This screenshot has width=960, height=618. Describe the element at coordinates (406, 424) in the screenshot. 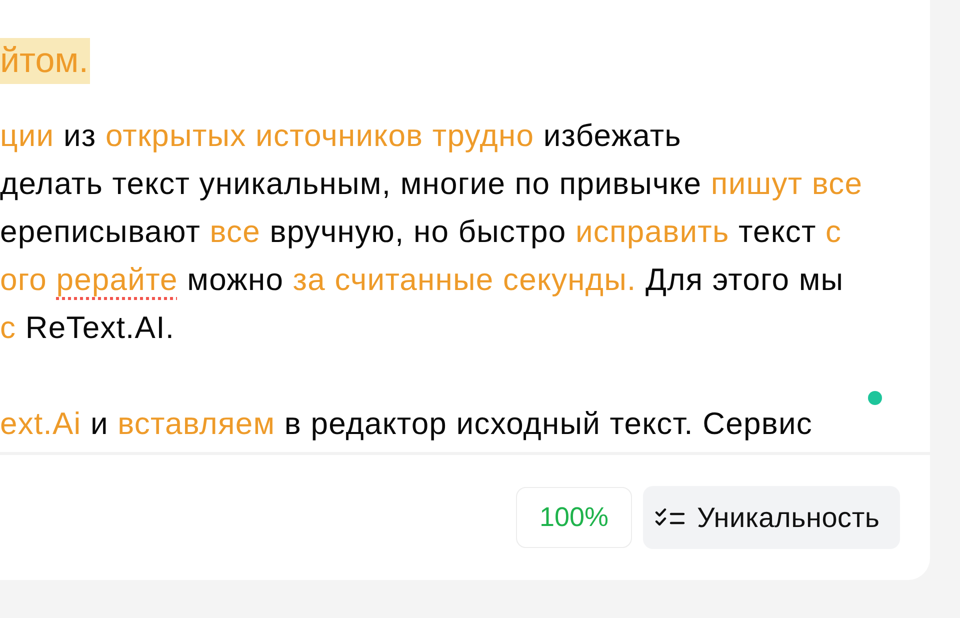

I see `paragraph: ext.Ai и вставляем в редактор исходный текст. Сервис` at that location.